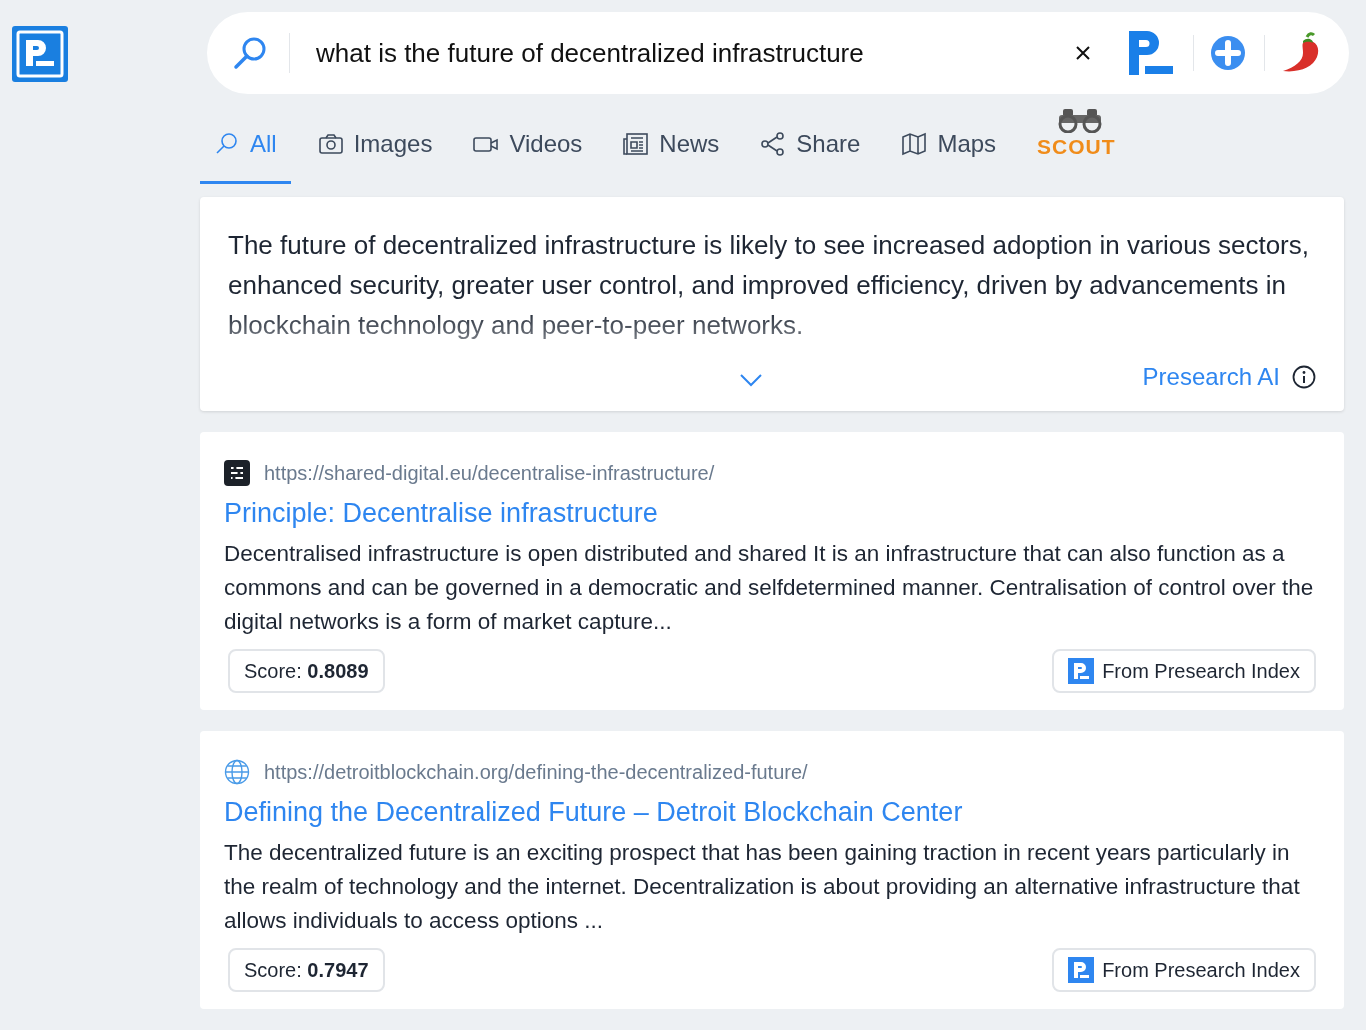 This screenshot has width=1366, height=1030. What do you see at coordinates (671, 145) in the screenshot?
I see `tab: News` at bounding box center [671, 145].